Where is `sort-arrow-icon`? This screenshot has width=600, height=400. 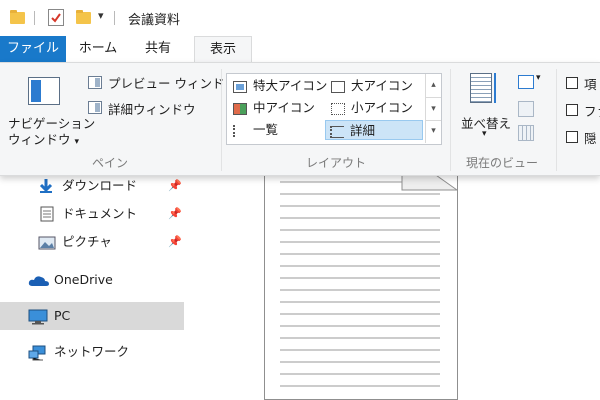
sort-arrow-icon is located at coordinates (495, 88).